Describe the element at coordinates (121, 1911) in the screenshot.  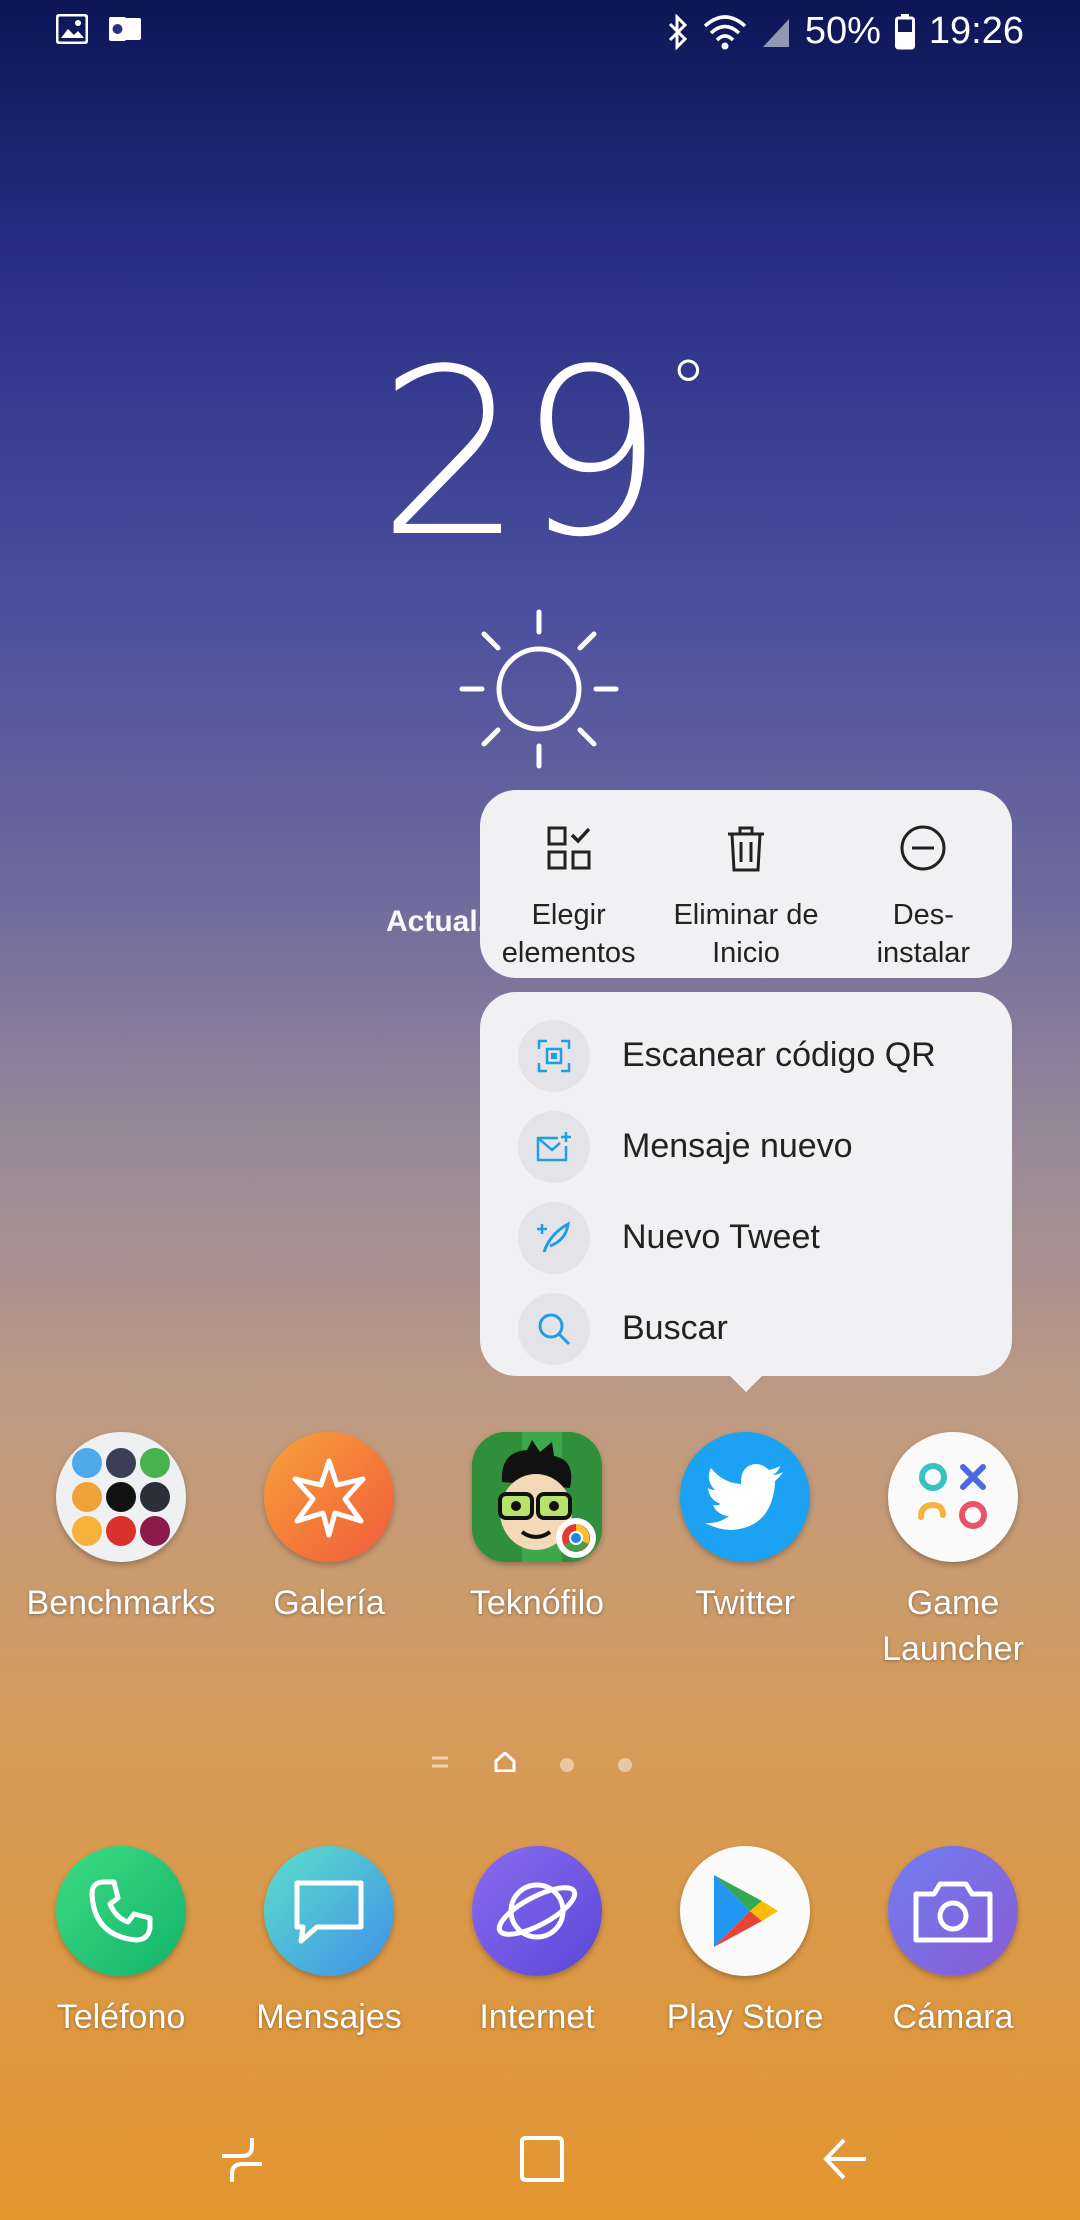
I see `phone-icon` at that location.